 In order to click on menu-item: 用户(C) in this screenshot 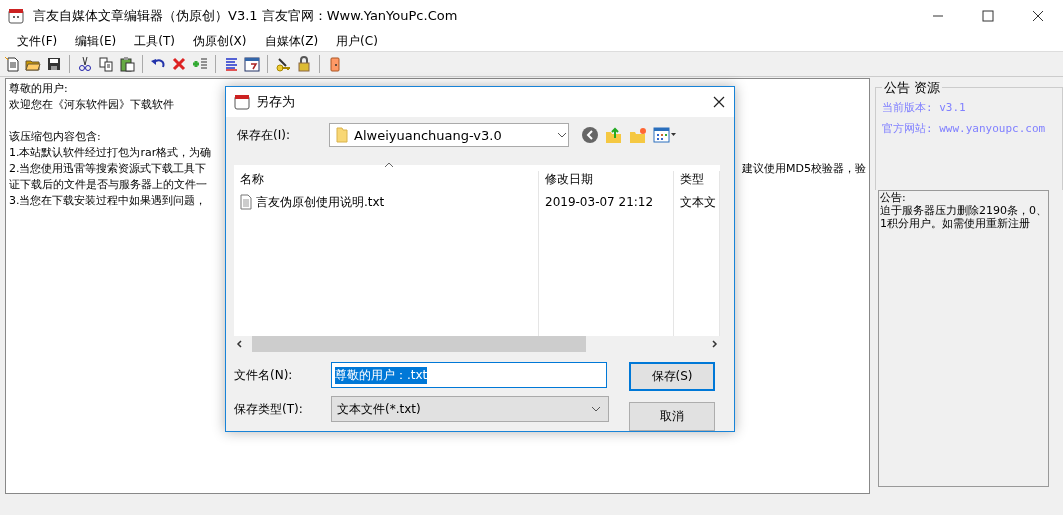, I will do `click(357, 41)`.